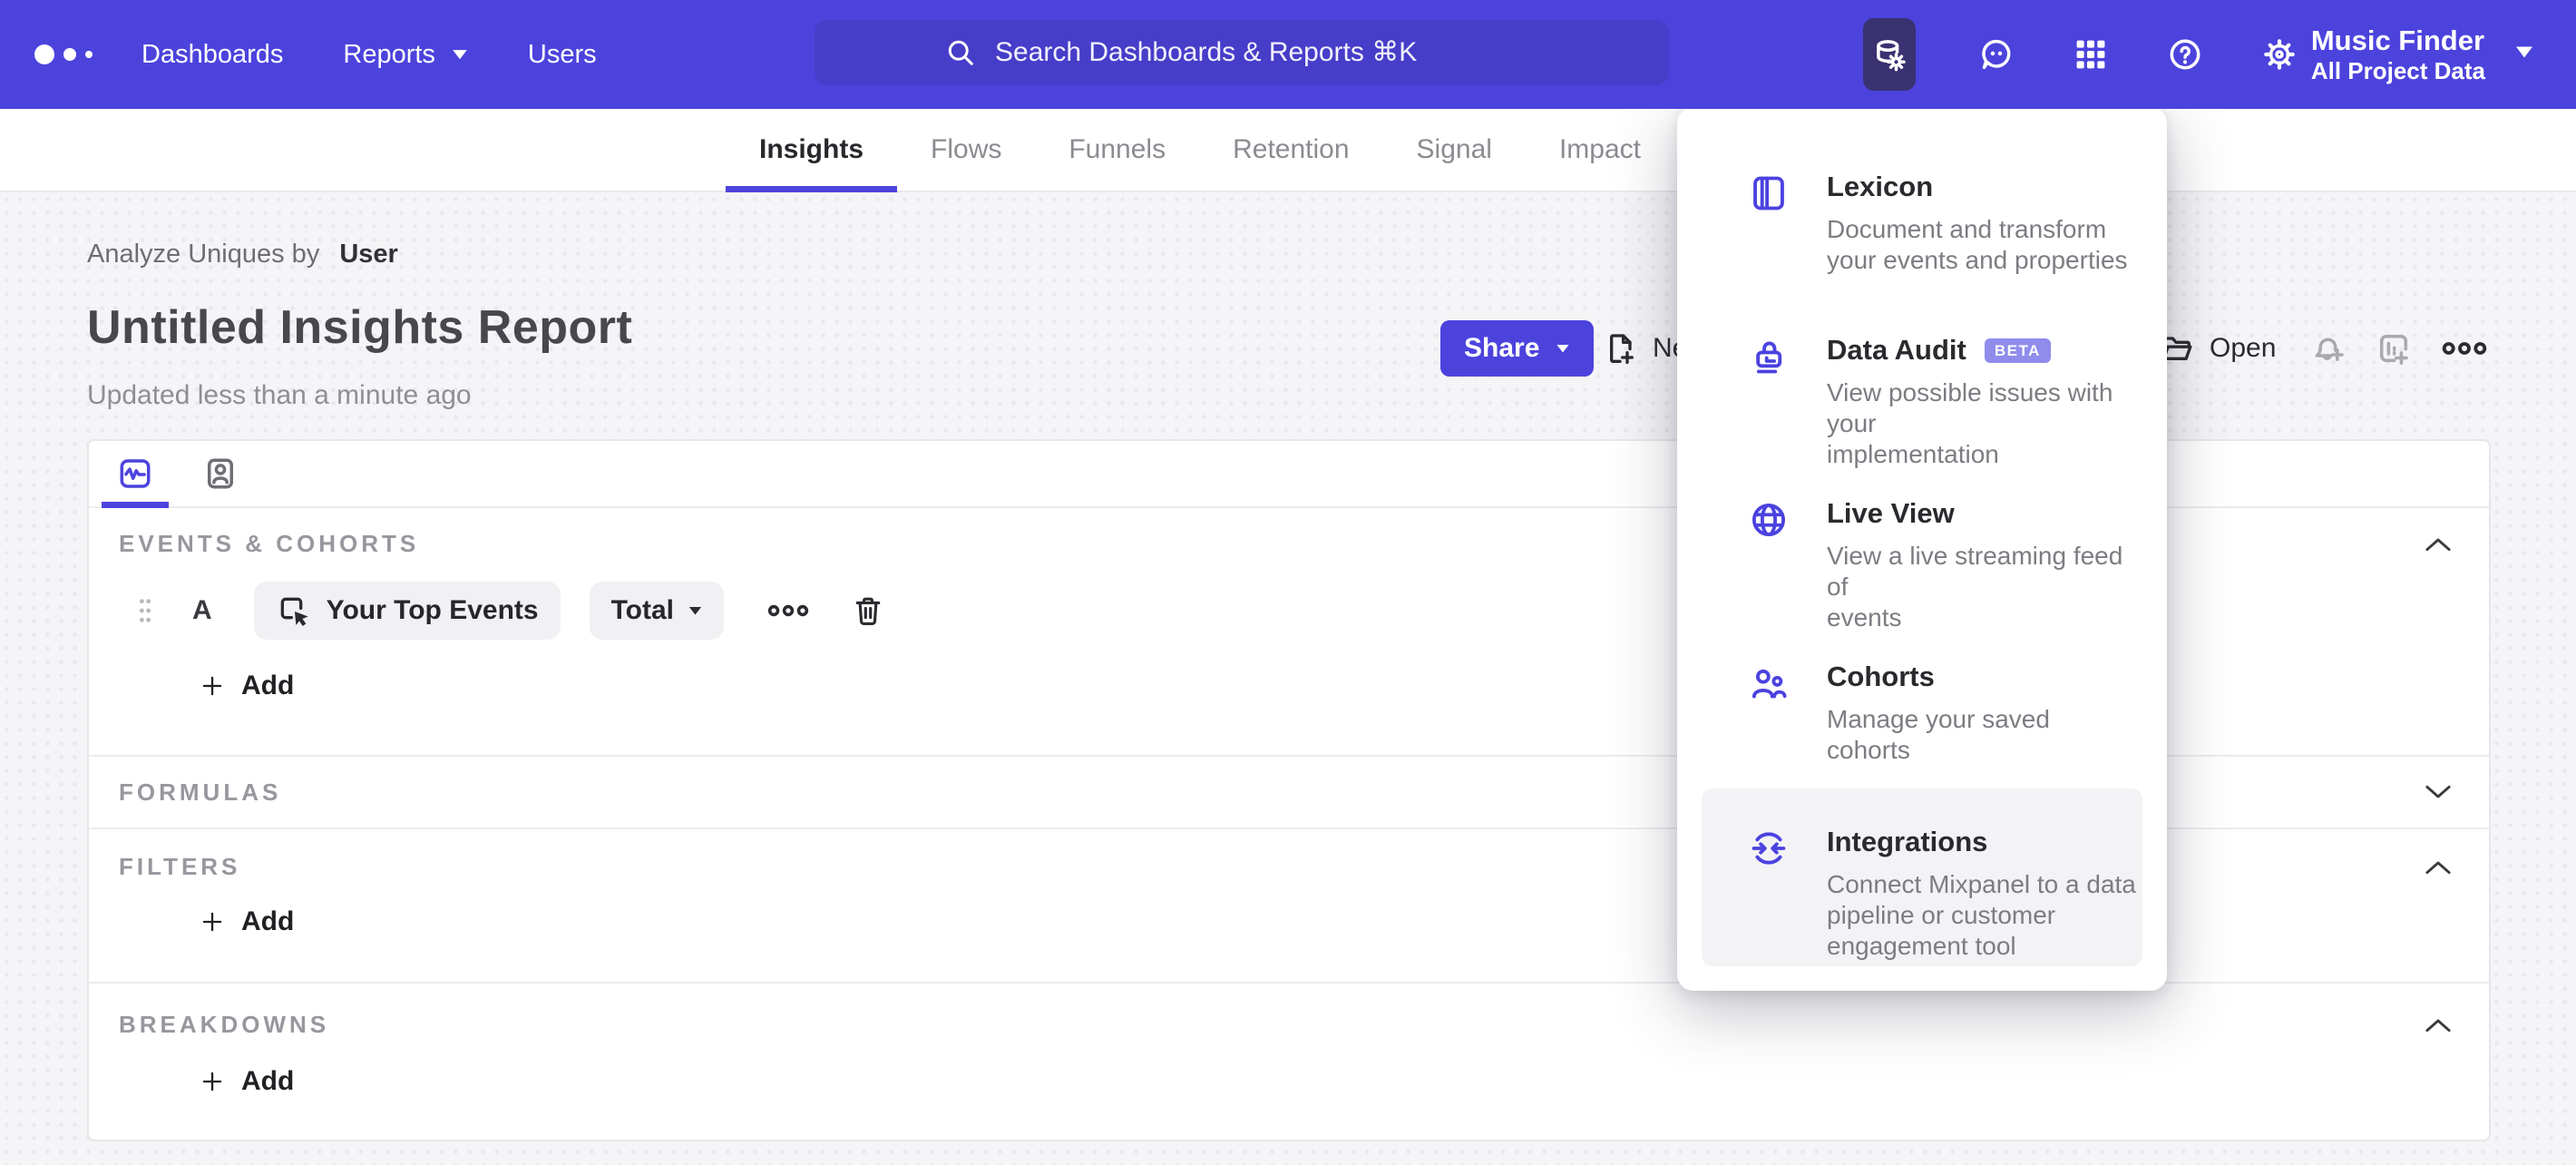 The image size is (2576, 1165). I want to click on project-caret-down-icon, so click(2524, 54).